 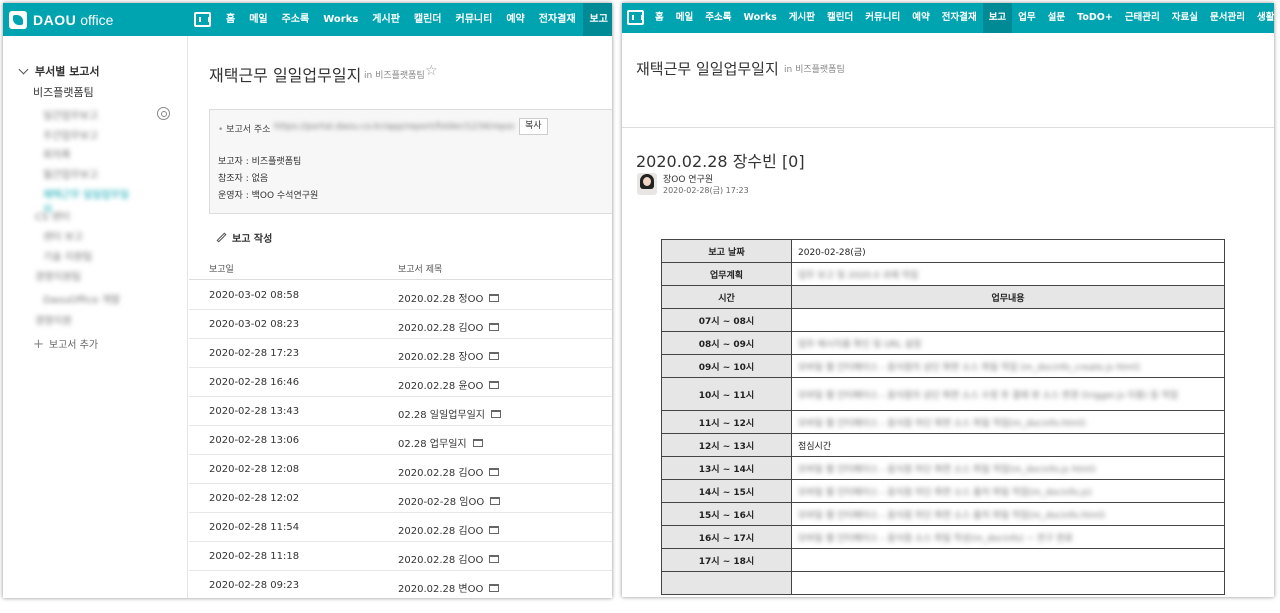 What do you see at coordinates (688, 178) in the screenshot?
I see `author-name: 장OO 연구원` at bounding box center [688, 178].